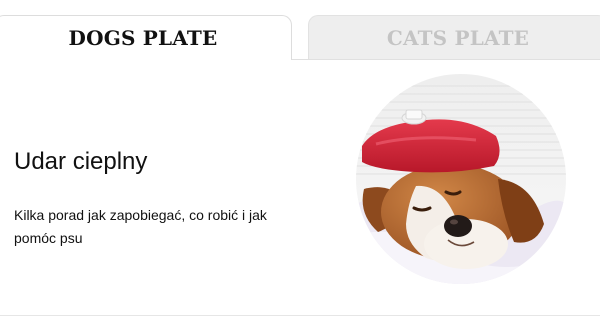 The height and width of the screenshot is (330, 600). What do you see at coordinates (300, 315) in the screenshot?
I see `section-divider` at bounding box center [300, 315].